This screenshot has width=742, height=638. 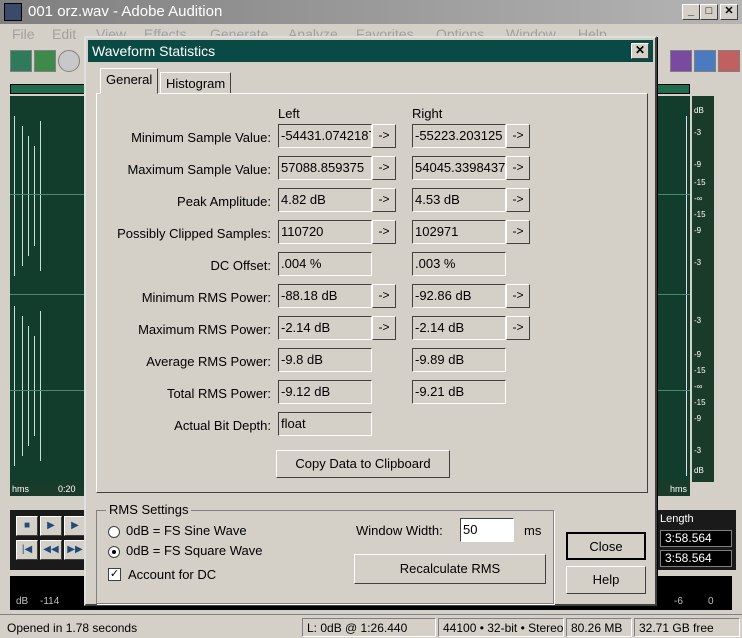 I want to click on left-value-field: -9.8 dB, so click(x=325, y=360).